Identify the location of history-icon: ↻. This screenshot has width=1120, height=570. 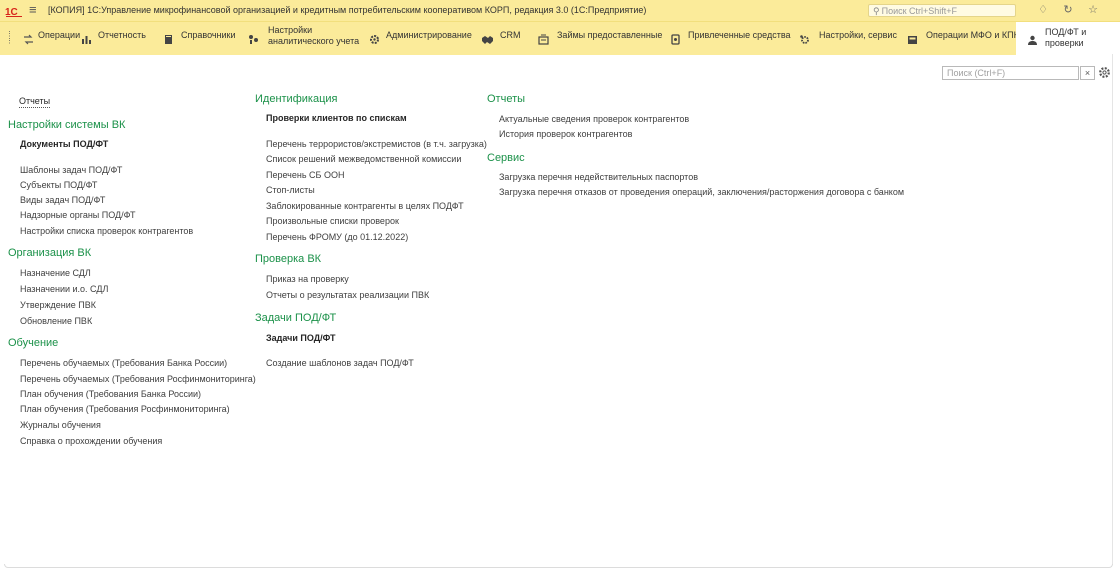
(1068, 10).